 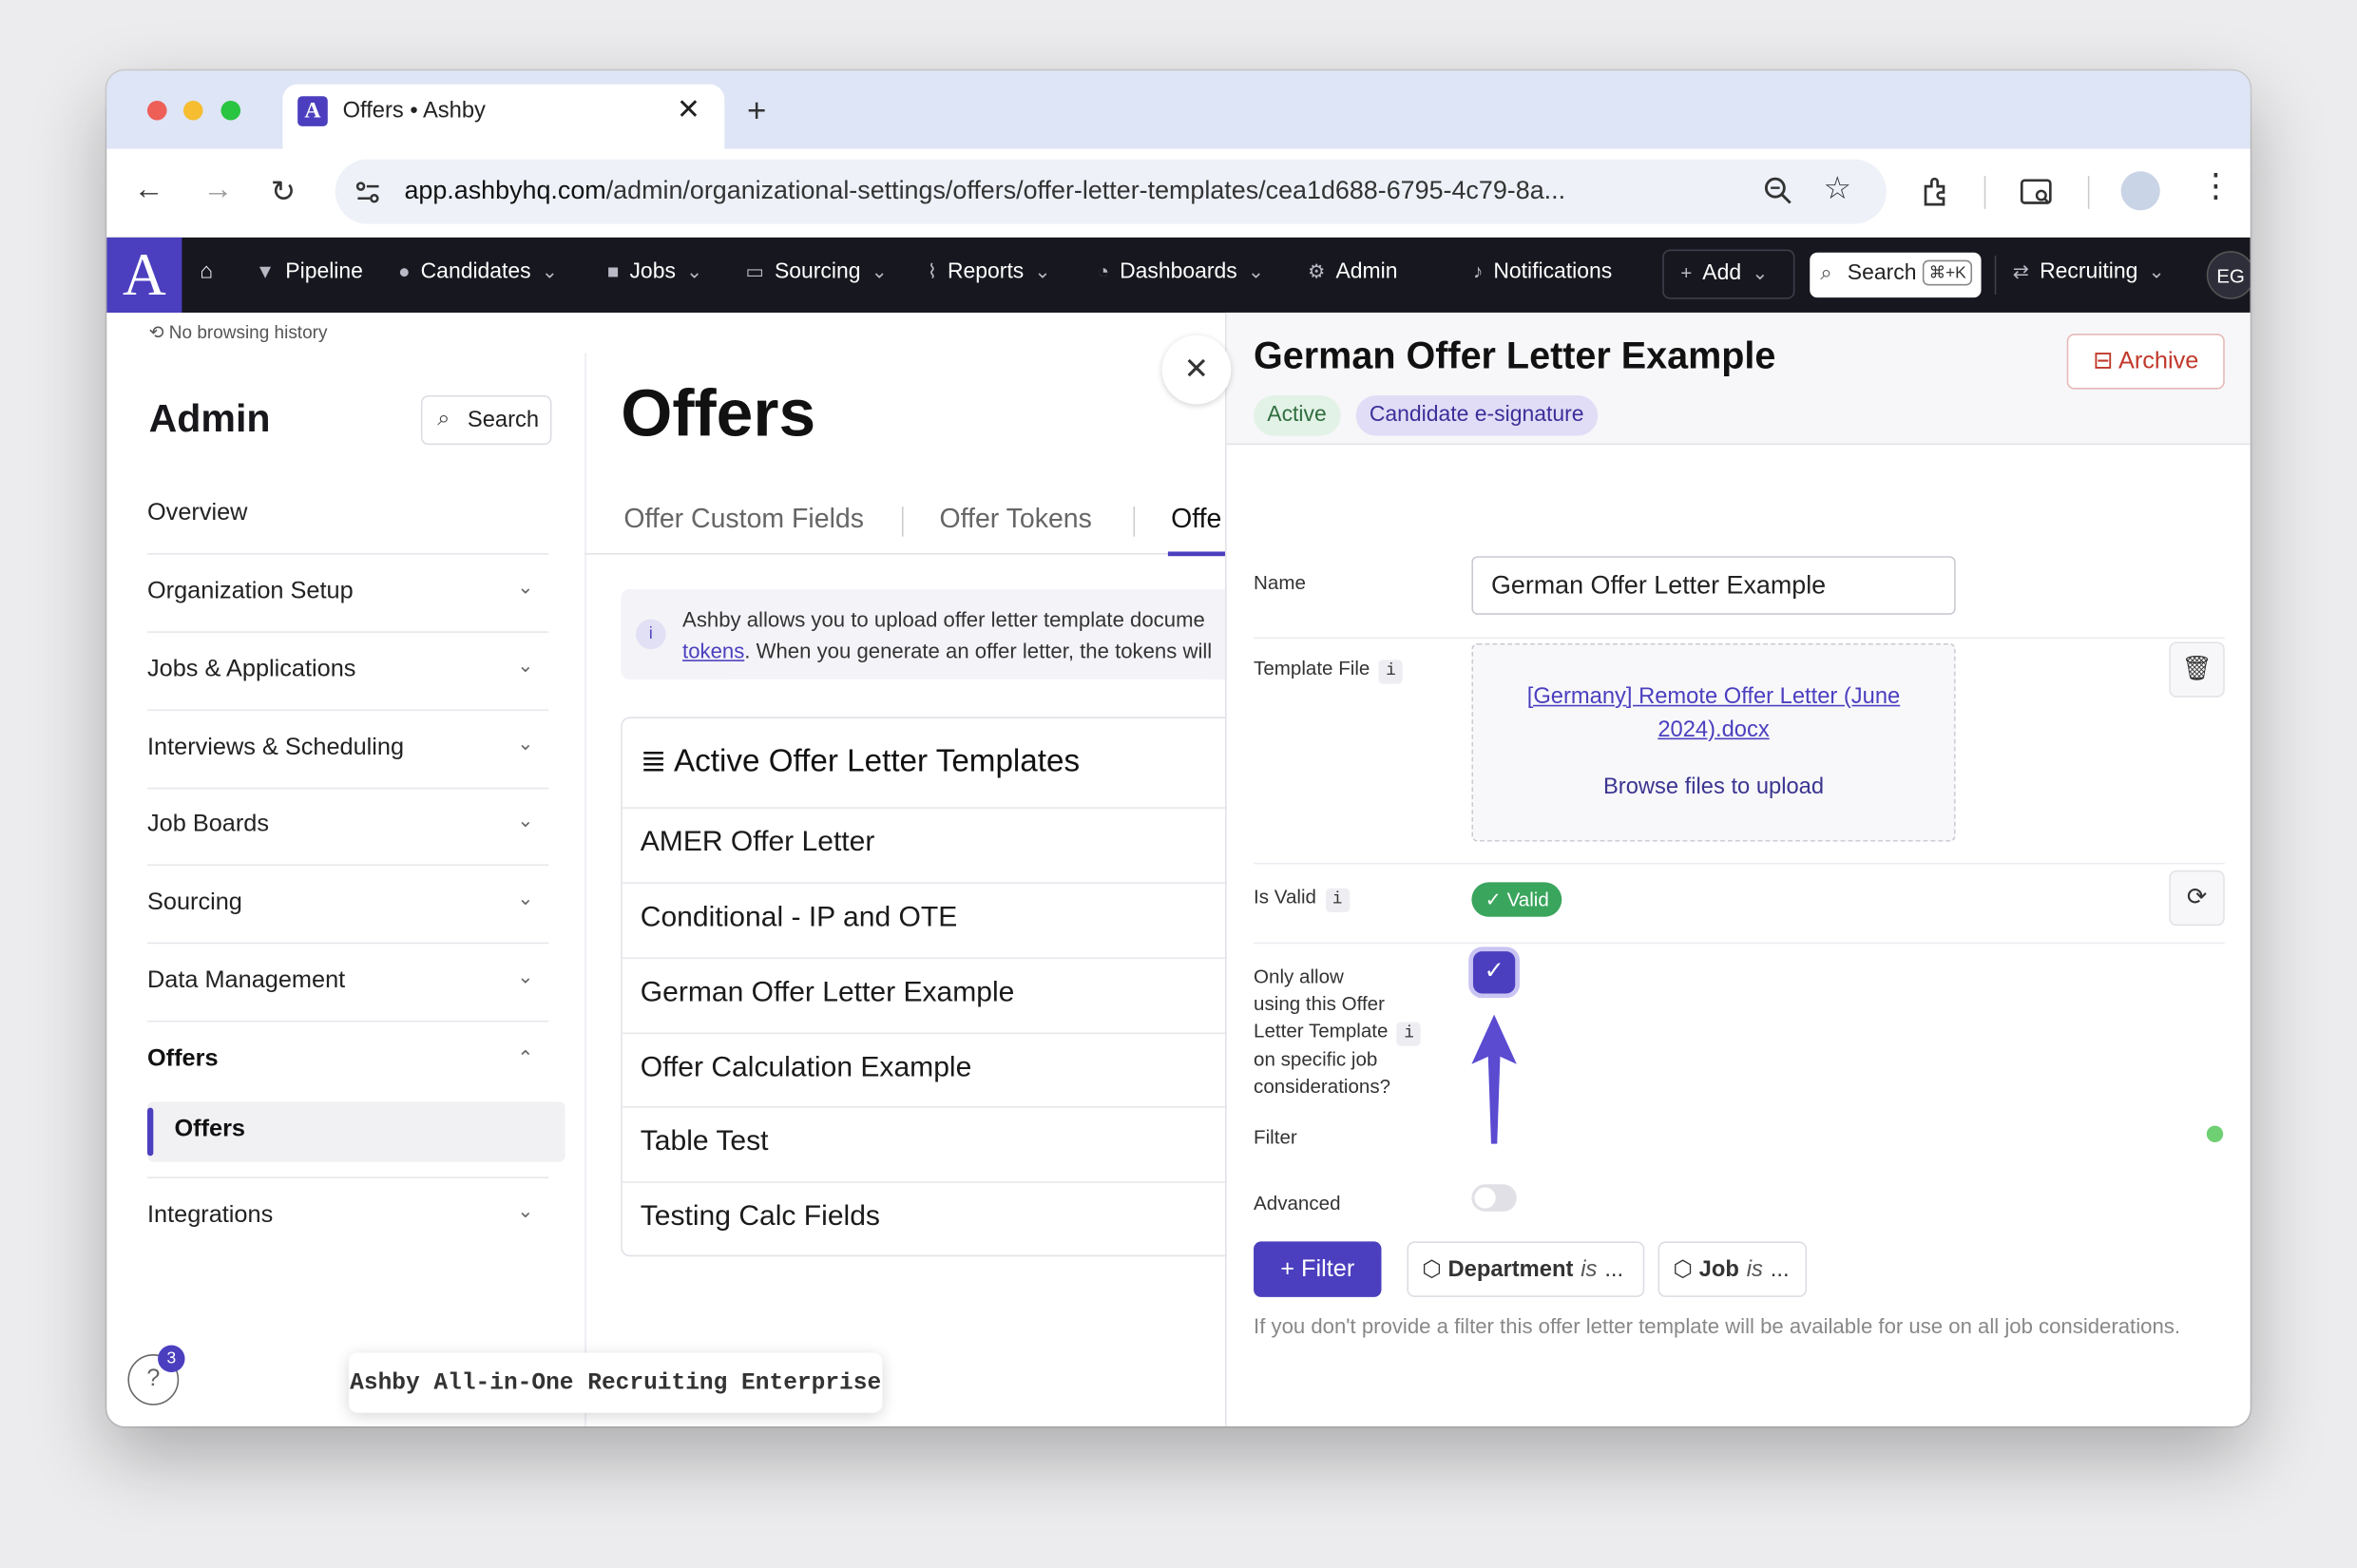 I want to click on browse-files-link: Browse files to upload, so click(x=1713, y=787).